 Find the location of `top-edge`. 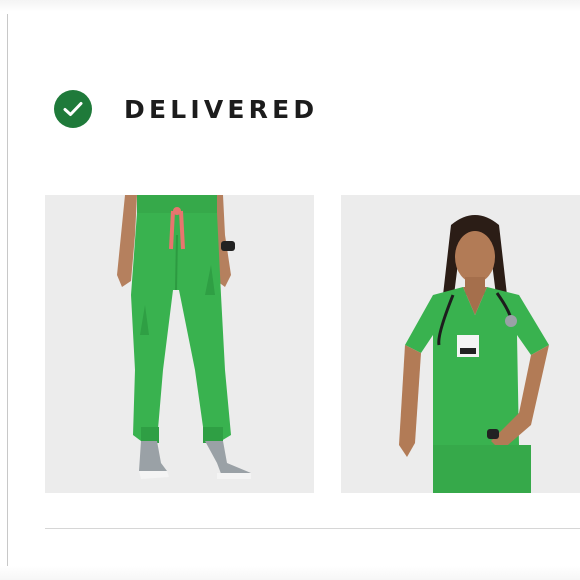

top-edge is located at coordinates (290, 6).